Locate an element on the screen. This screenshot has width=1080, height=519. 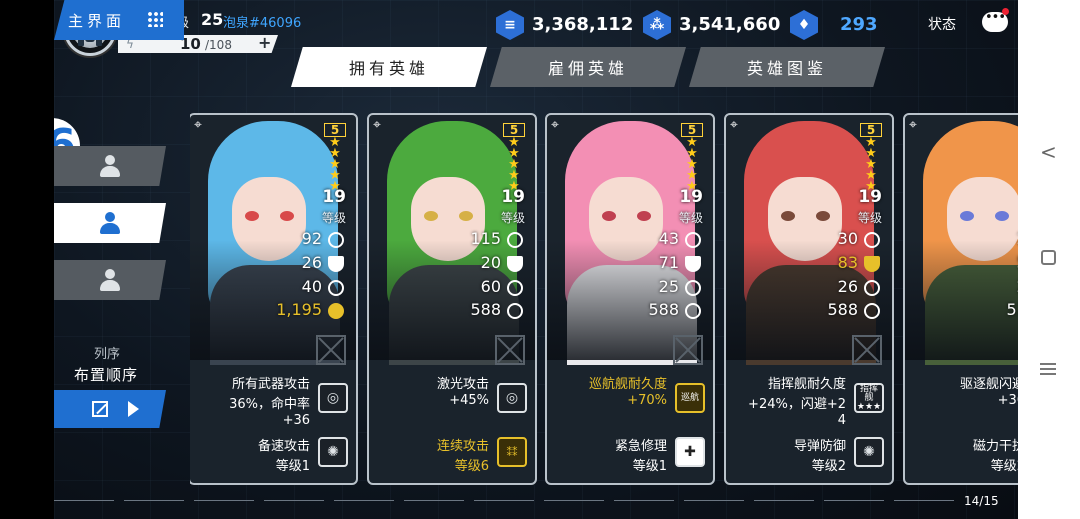
credits-icon: ≡ is located at coordinates (510, 25).